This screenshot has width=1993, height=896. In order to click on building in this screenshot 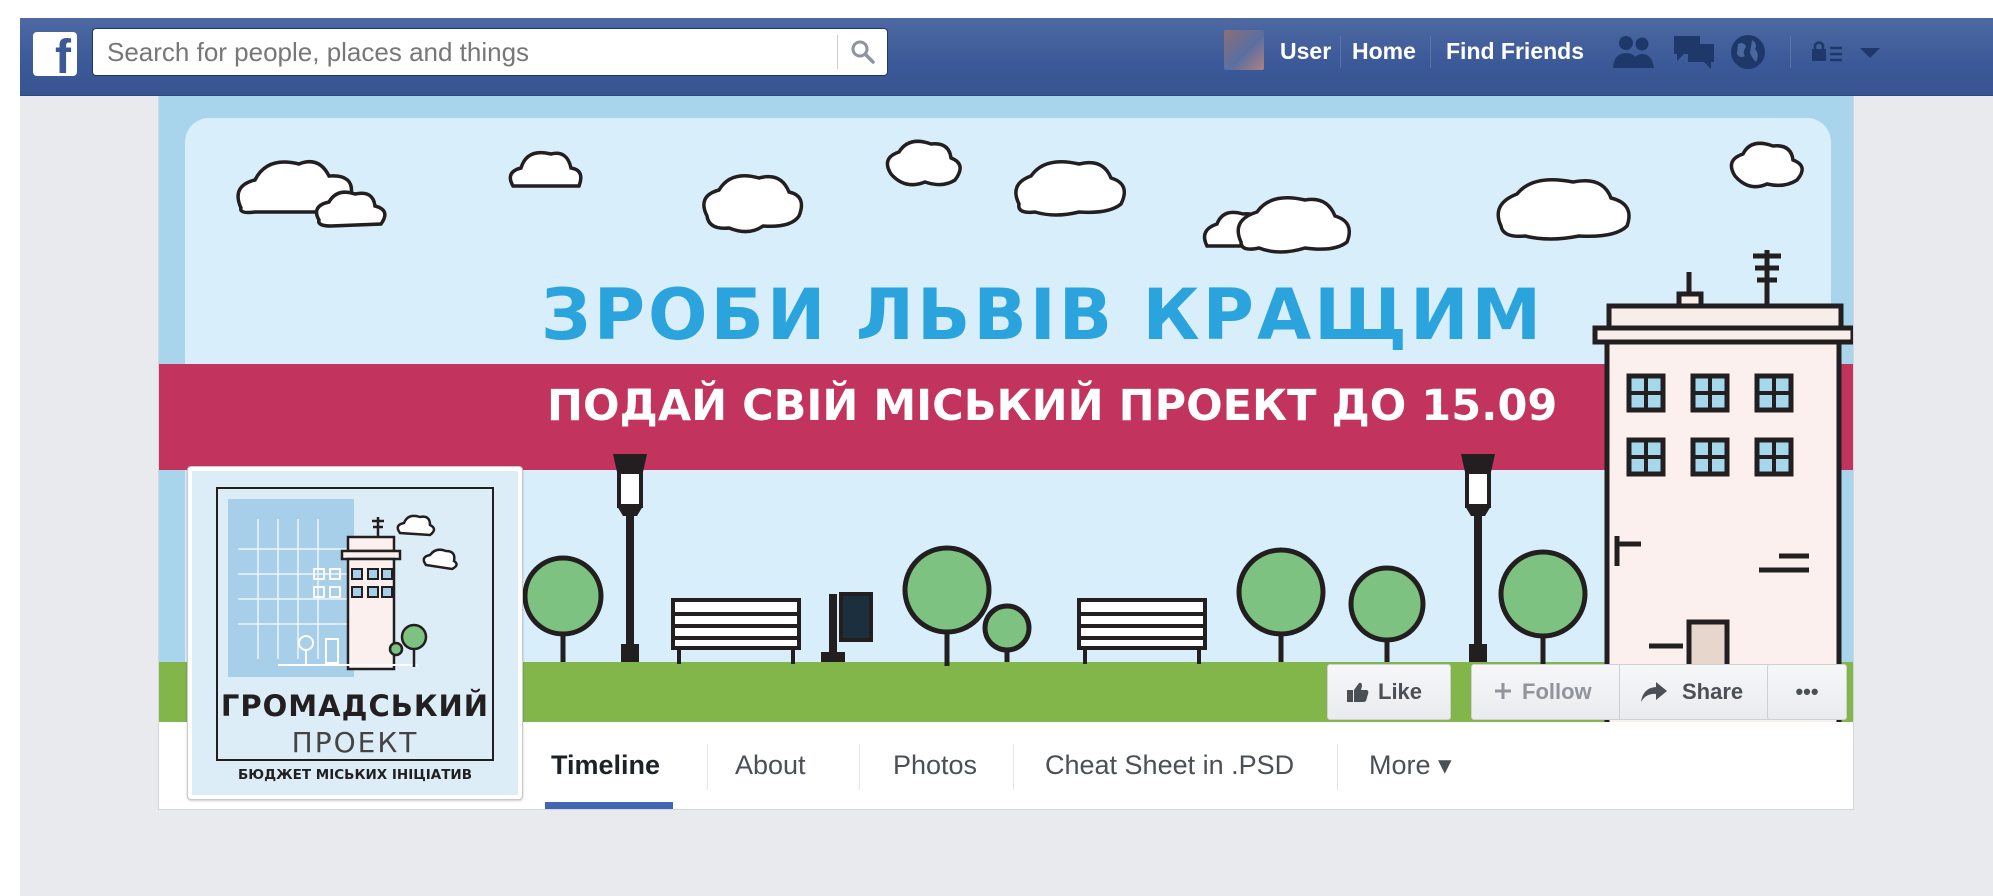, I will do `click(1722, 486)`.